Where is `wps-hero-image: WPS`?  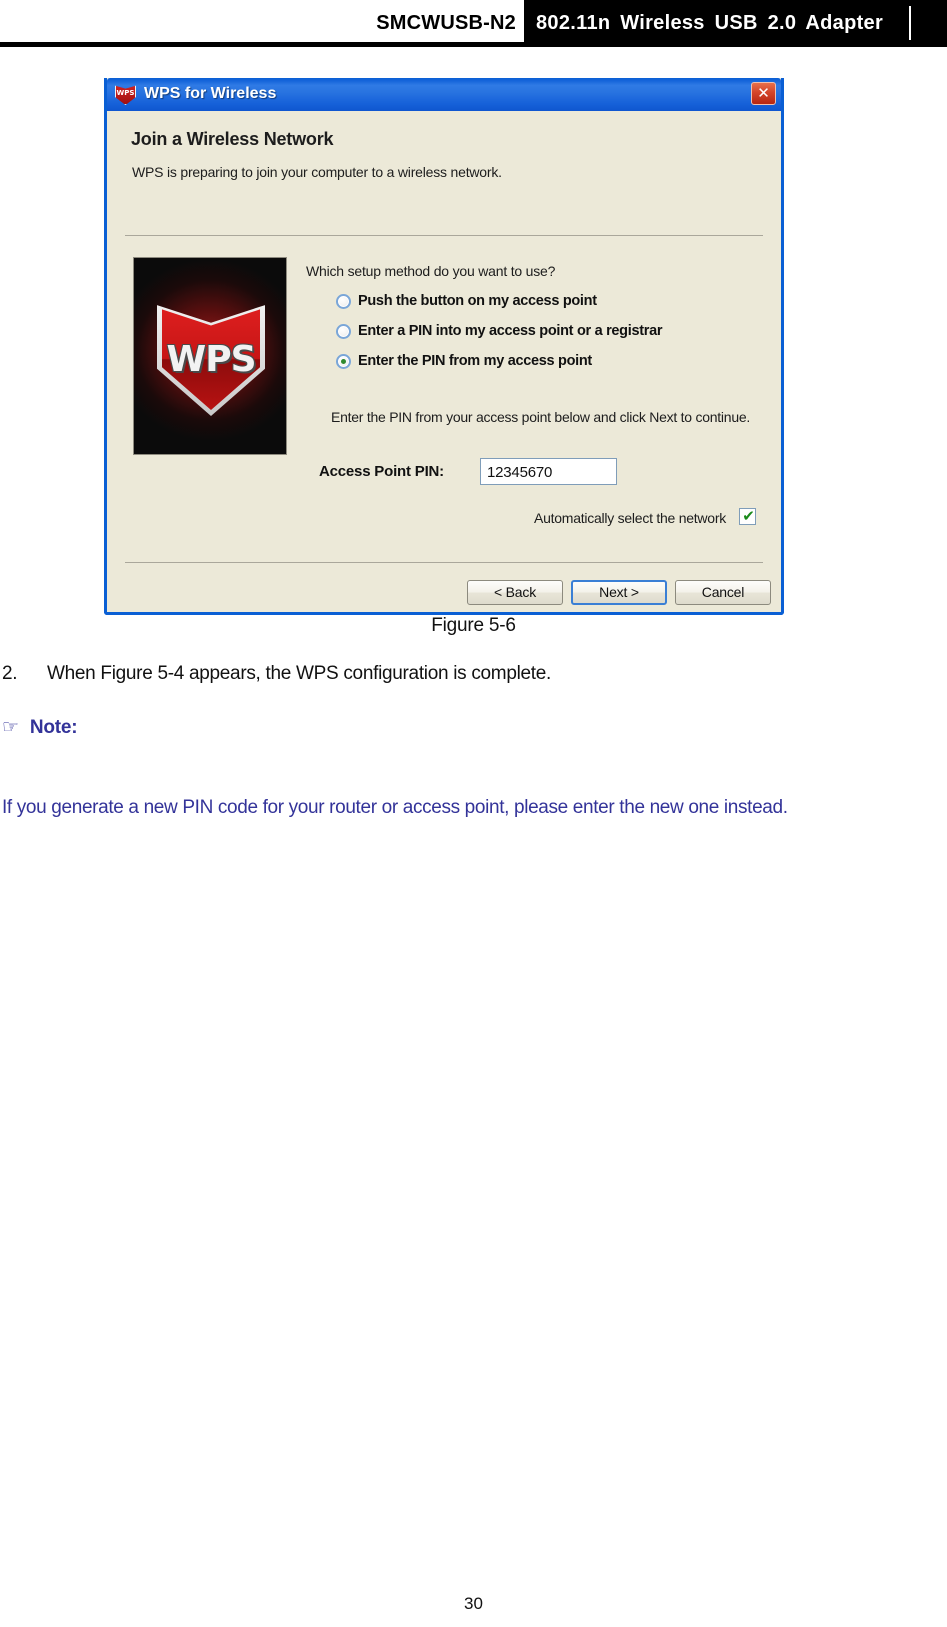
wps-hero-image: WPS is located at coordinates (210, 356).